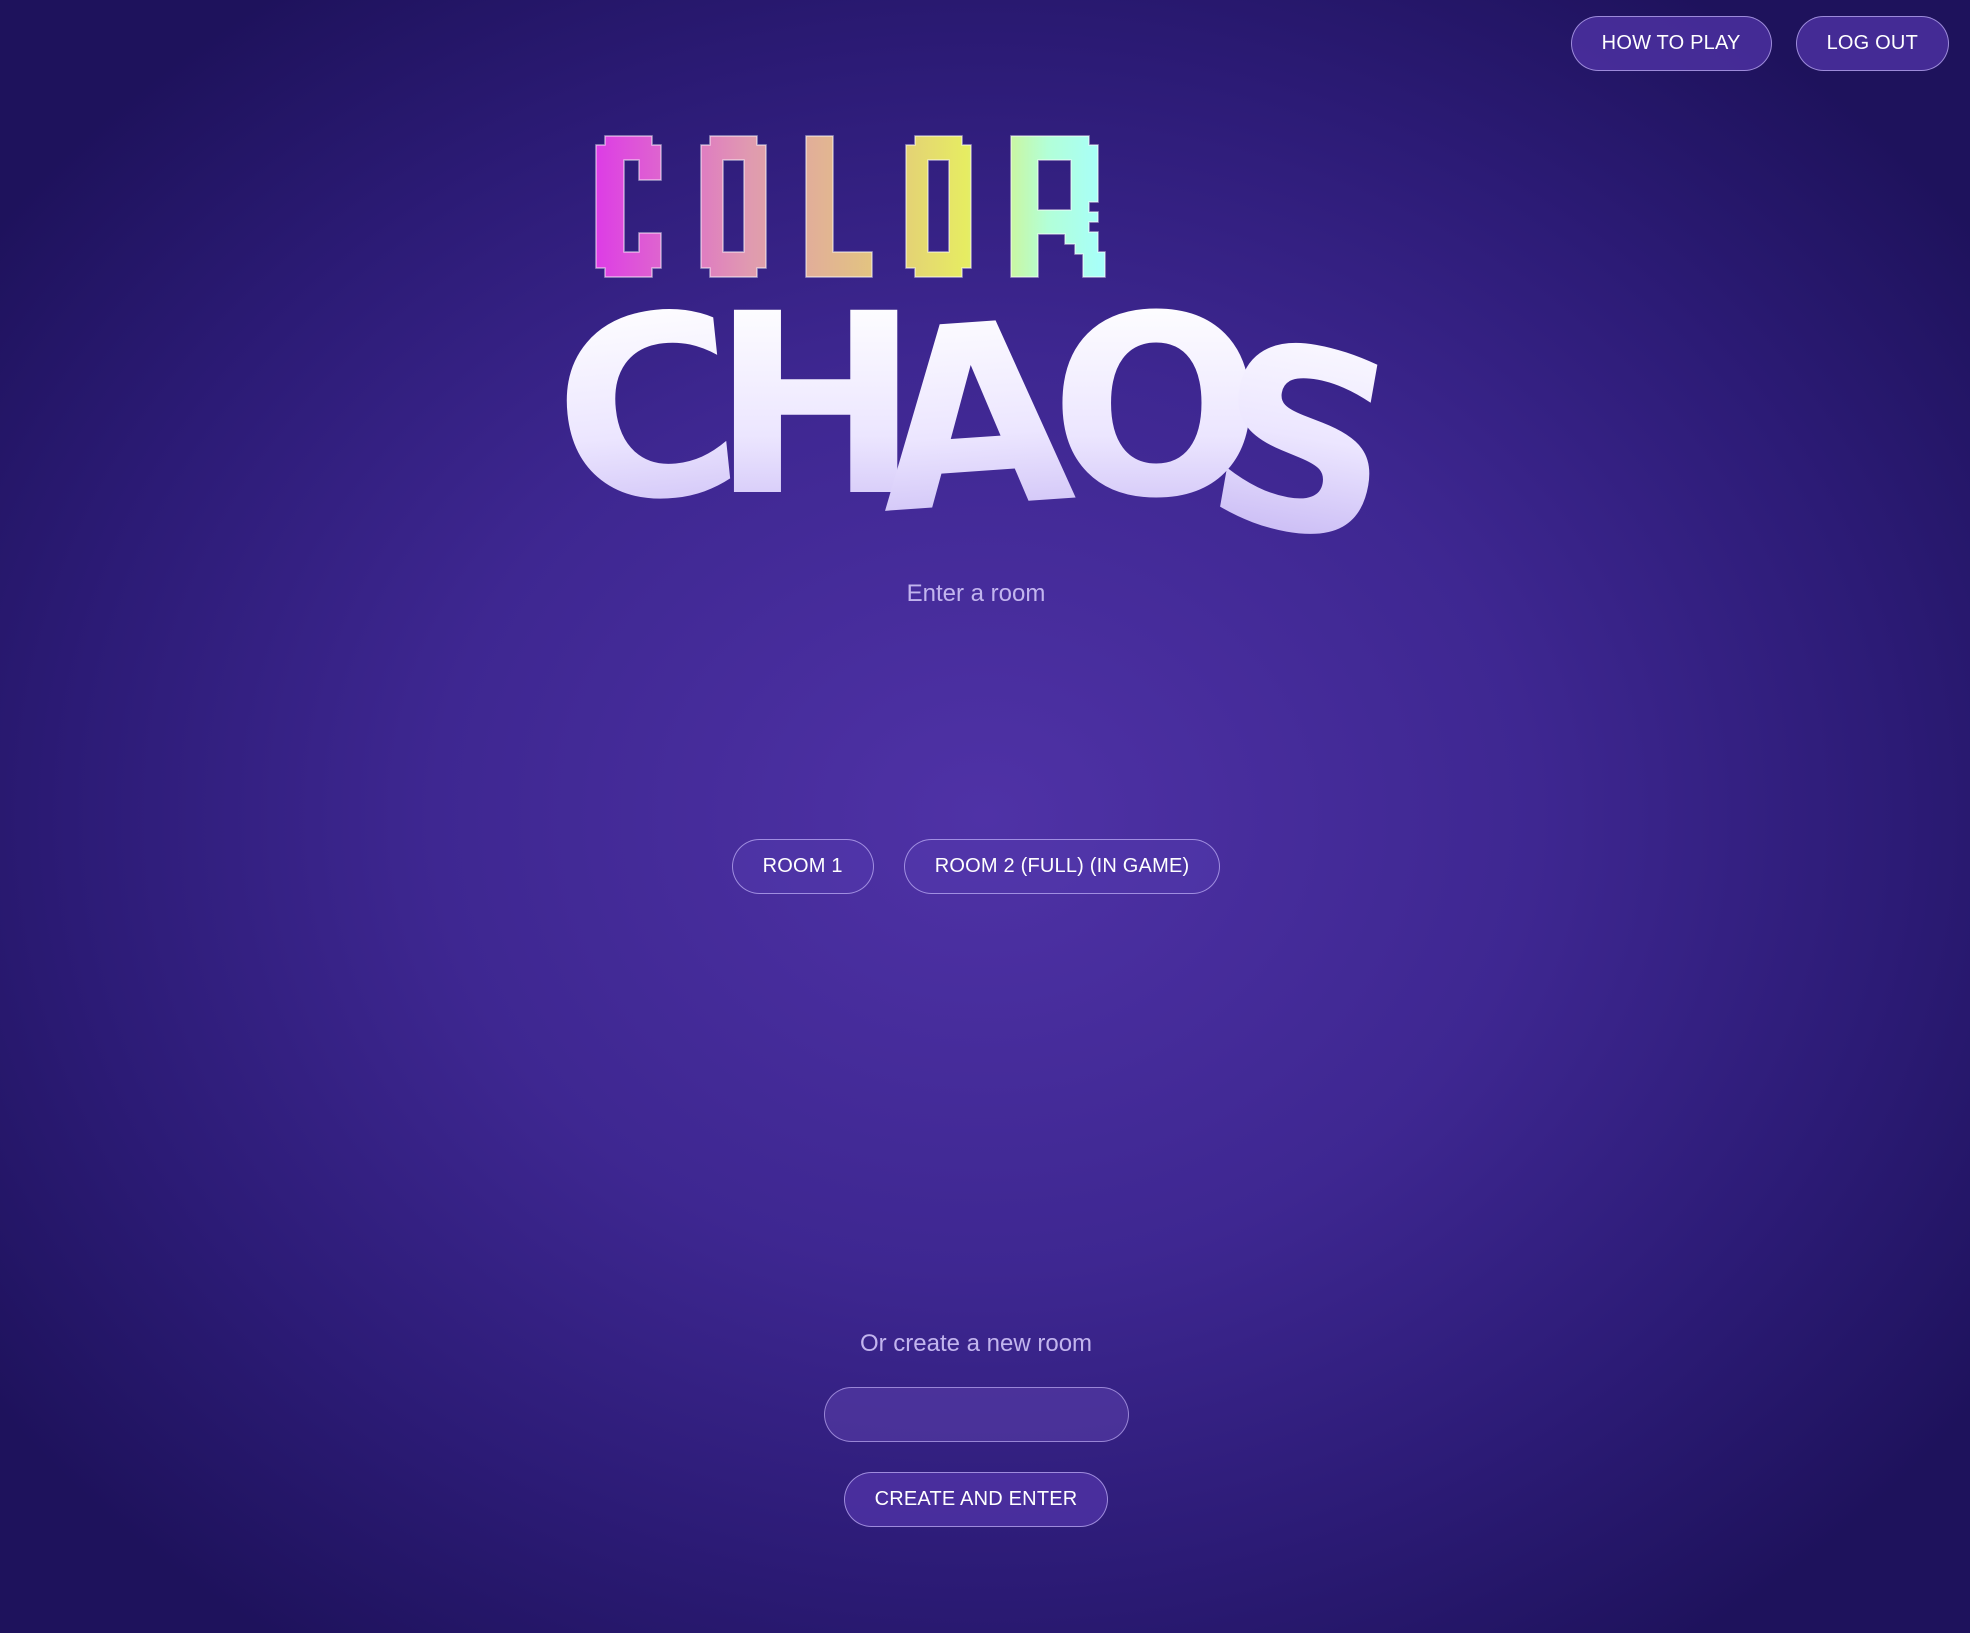 The image size is (1970, 1633). I want to click on color-chaos-logo: C H A O S, so click(975, 345).